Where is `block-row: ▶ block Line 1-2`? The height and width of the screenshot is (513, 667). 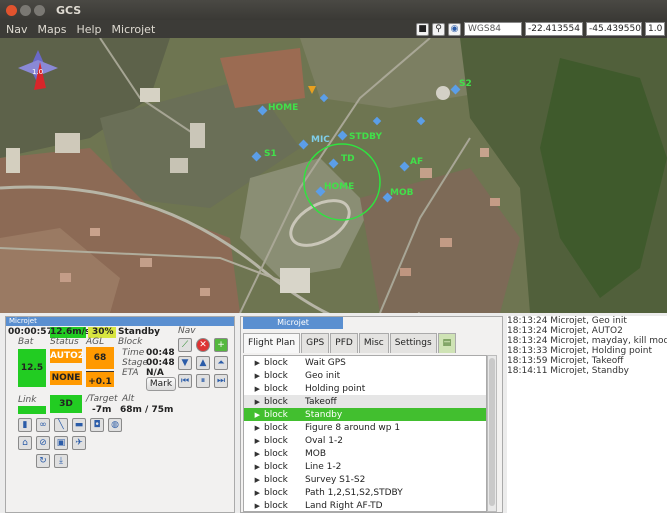
block-row: ▶ block Line 1-2 is located at coordinates (365, 466).